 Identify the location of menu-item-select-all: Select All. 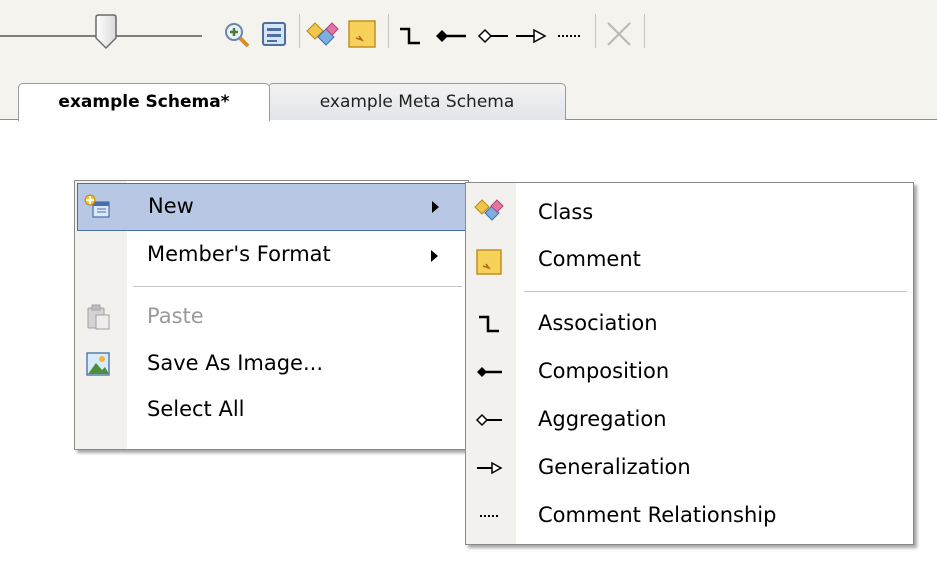
(271, 412).